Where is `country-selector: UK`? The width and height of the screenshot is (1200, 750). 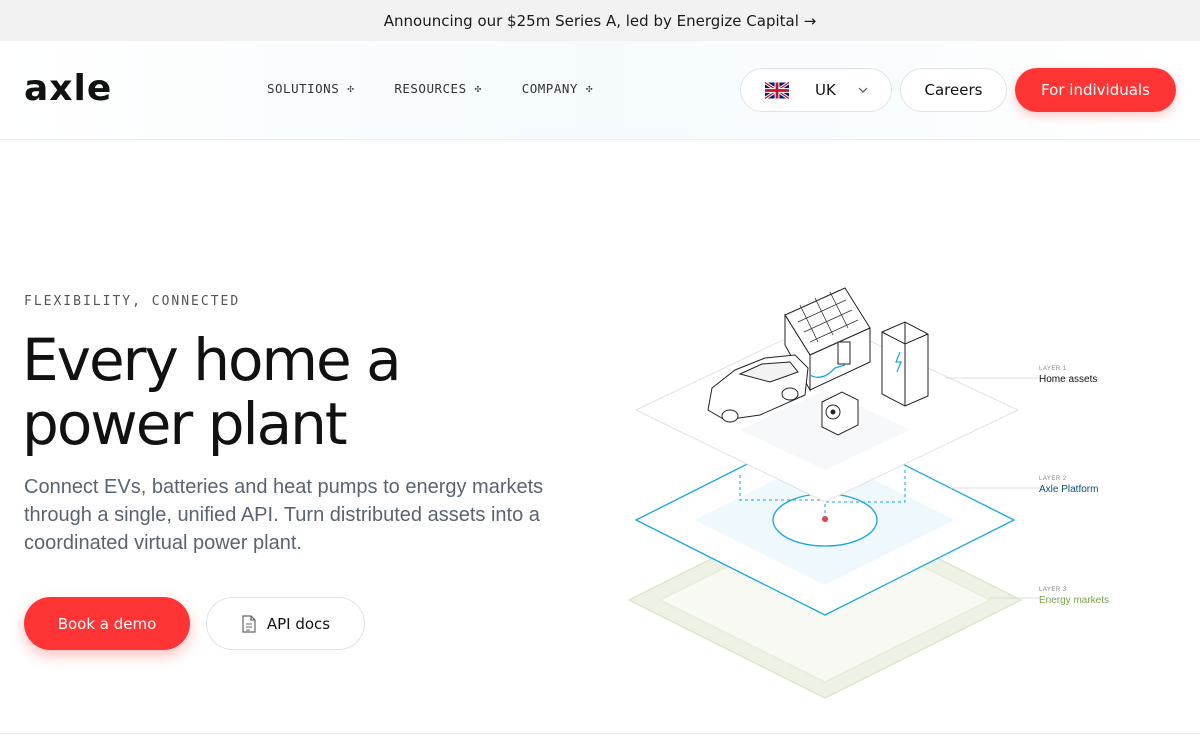 country-selector: UK is located at coordinates (816, 90).